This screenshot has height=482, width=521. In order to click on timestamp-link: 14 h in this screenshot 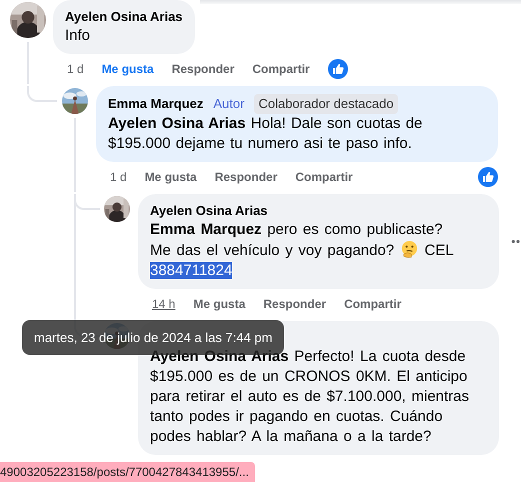, I will do `click(164, 304)`.